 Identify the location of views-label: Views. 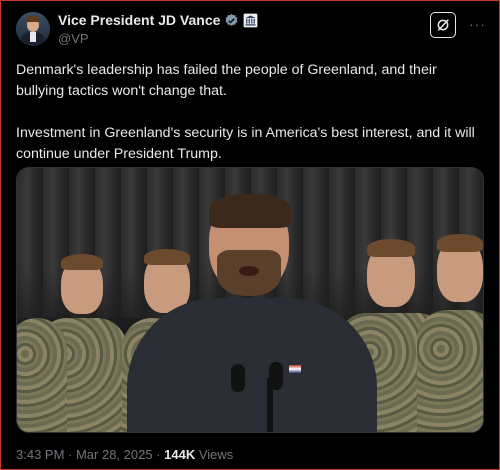
(214, 454).